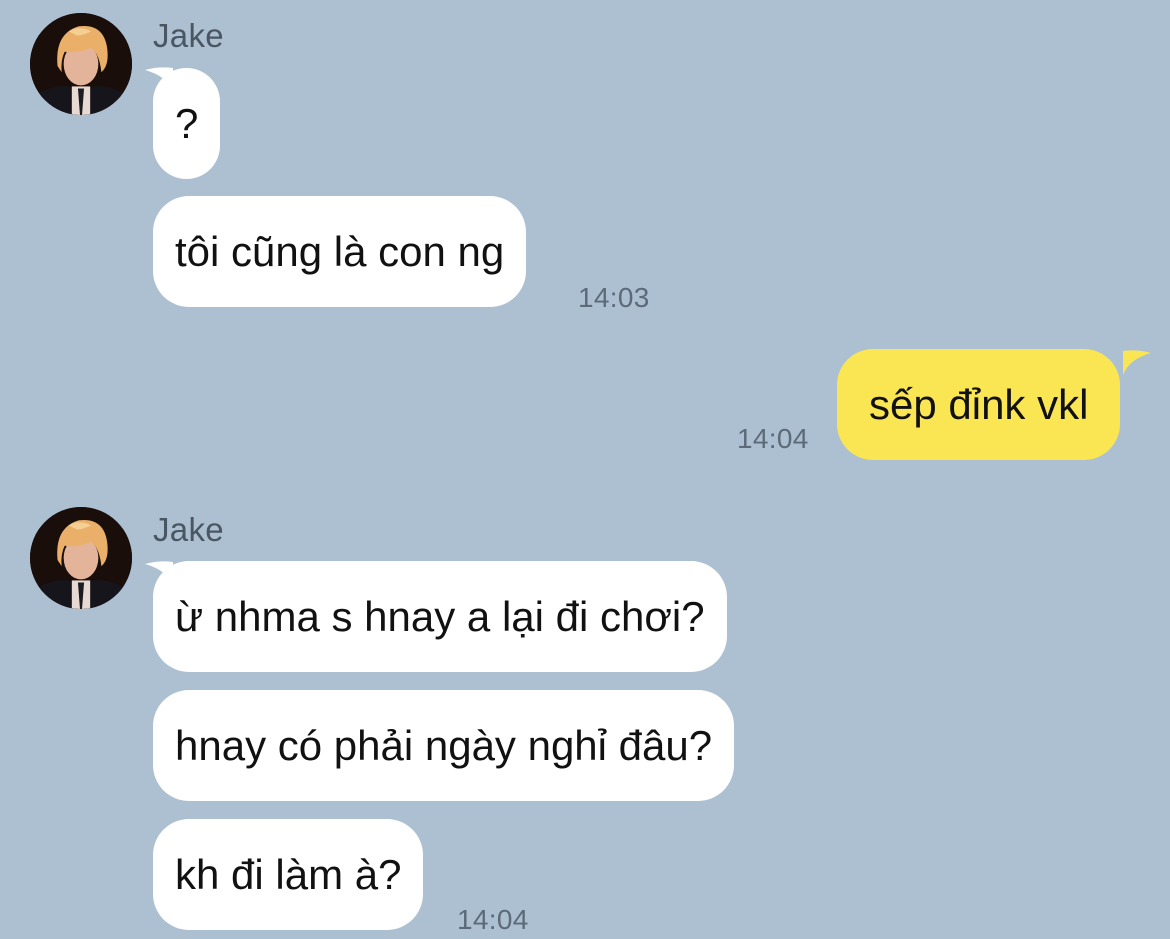  I want to click on message-bubble: hnay có phải ngày nghỉ đâu?, so click(444, 745).